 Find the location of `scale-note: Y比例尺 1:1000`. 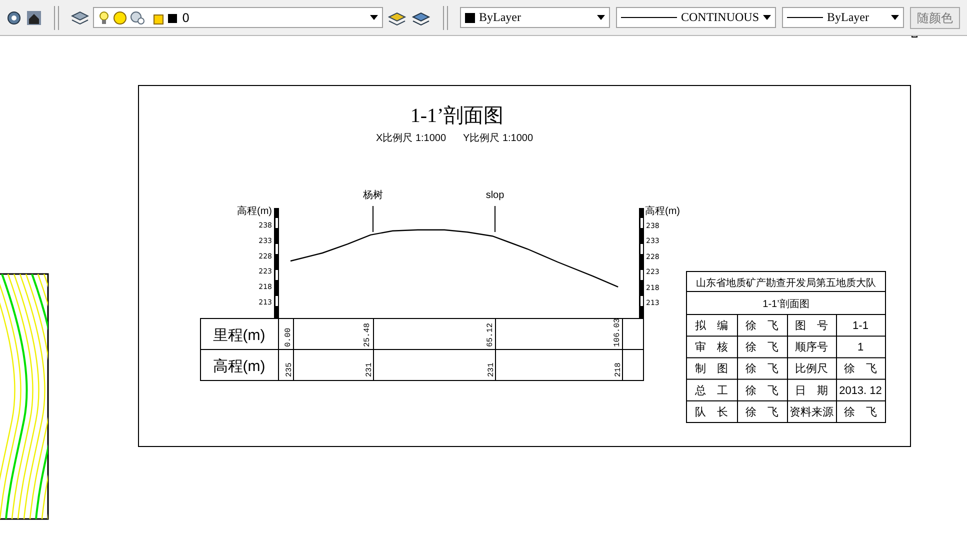

scale-note: Y比例尺 1:1000 is located at coordinates (498, 138).